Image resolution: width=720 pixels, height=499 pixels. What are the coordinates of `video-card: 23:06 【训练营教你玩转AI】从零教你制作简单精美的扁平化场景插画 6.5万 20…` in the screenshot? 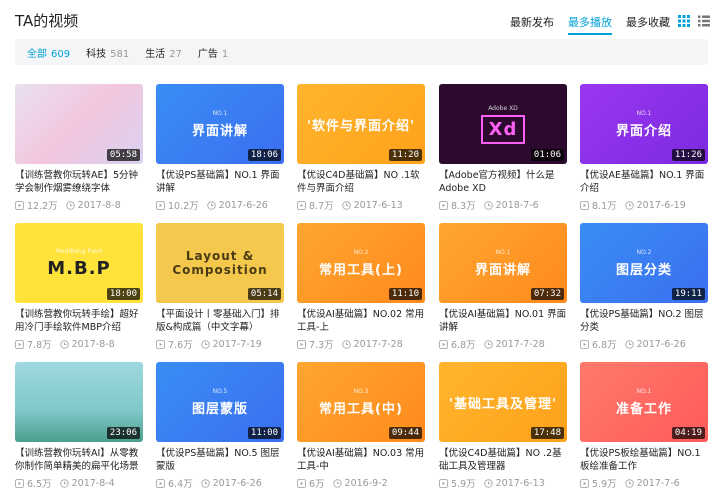 It's located at (79, 426).